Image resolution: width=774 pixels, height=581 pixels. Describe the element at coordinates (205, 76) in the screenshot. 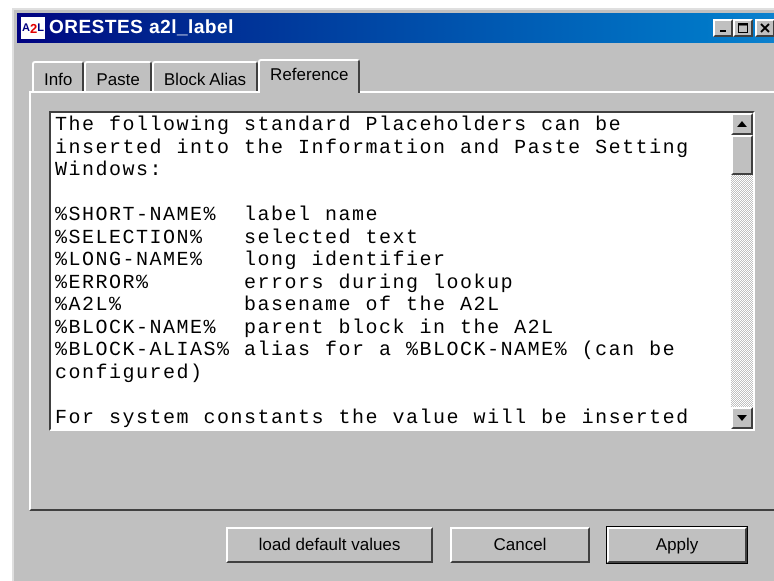

I see `tab: Block Alias` at that location.